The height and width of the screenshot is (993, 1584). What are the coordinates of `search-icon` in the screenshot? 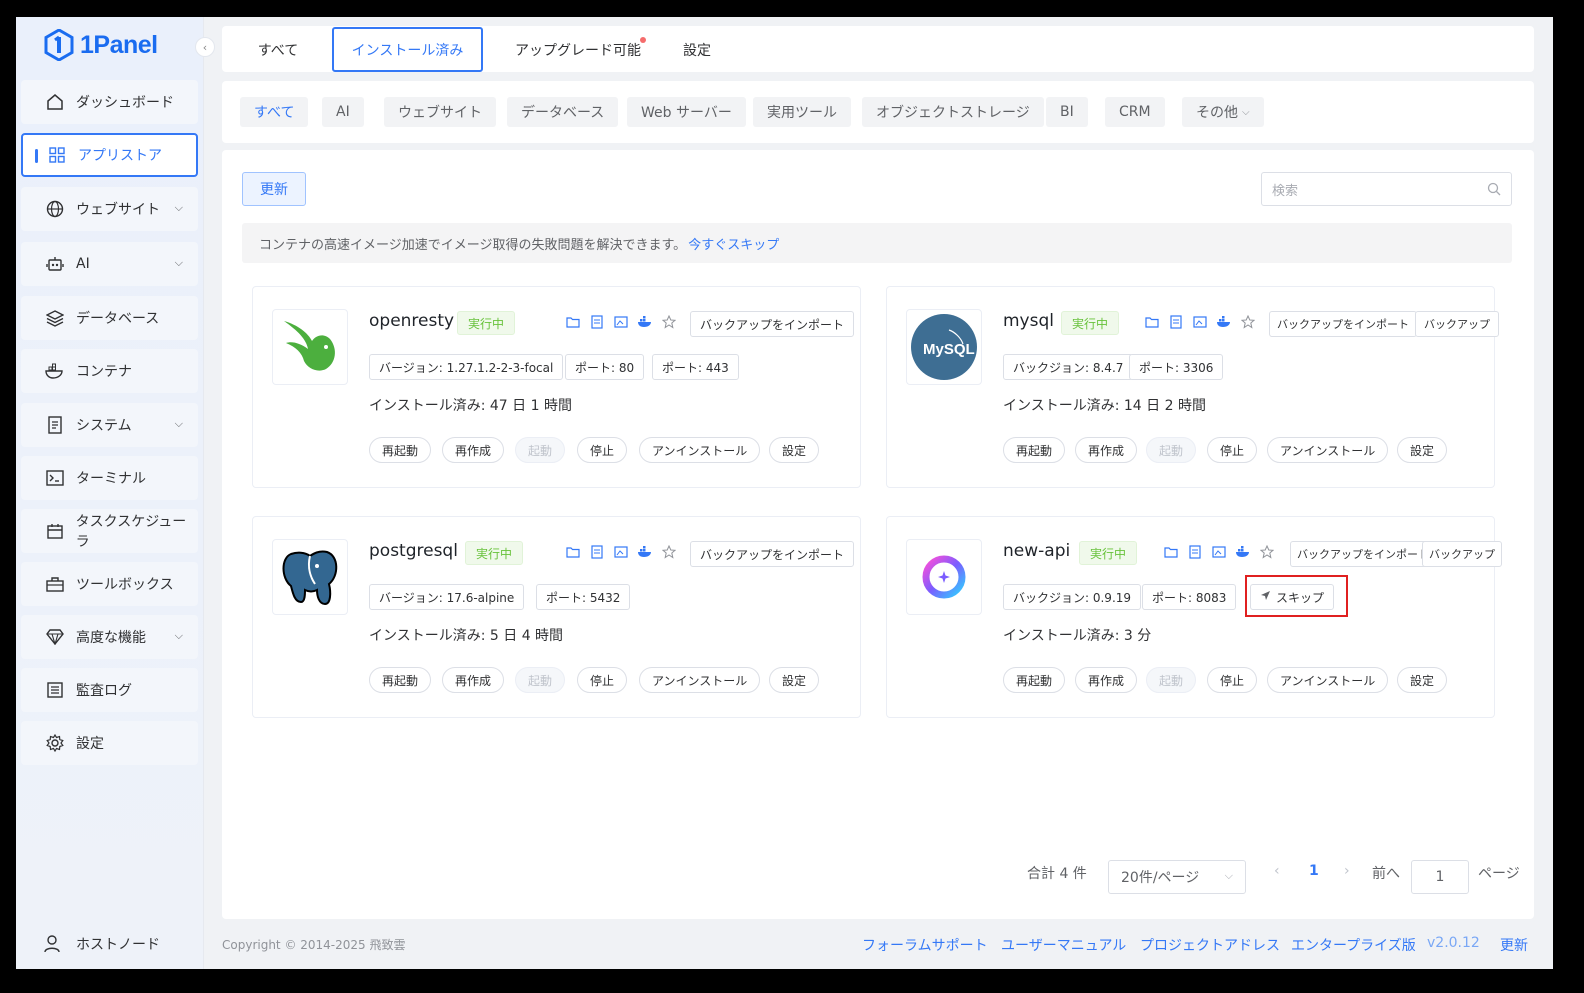 It's located at (1494, 191).